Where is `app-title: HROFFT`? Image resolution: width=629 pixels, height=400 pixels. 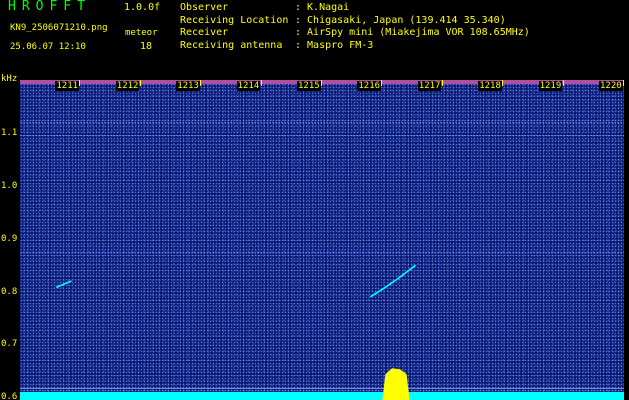 app-title: HROFFT is located at coordinates (49, 7).